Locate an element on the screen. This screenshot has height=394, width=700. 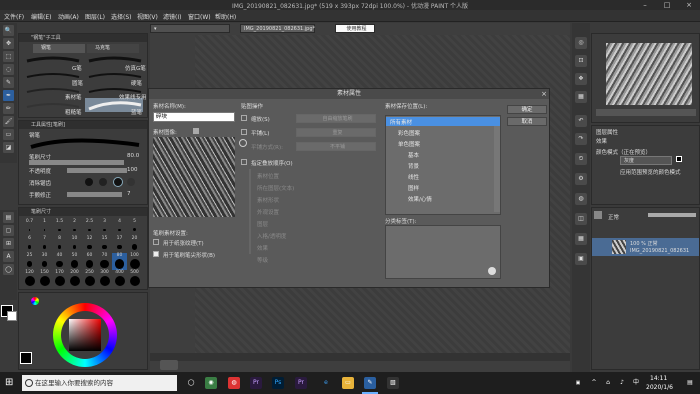
brush-material: 素材笔 is located at coordinates (73, 97).